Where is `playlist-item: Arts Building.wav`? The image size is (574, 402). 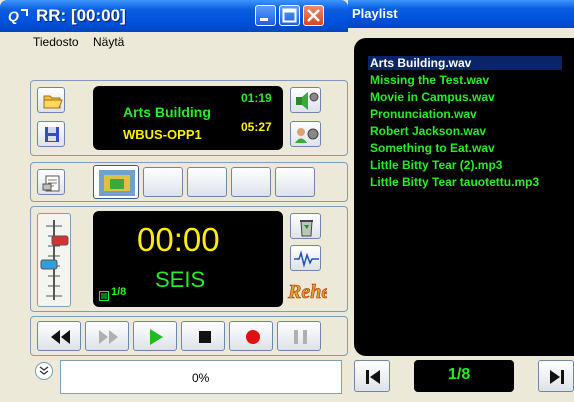 playlist-item: Arts Building.wav is located at coordinates (465, 63).